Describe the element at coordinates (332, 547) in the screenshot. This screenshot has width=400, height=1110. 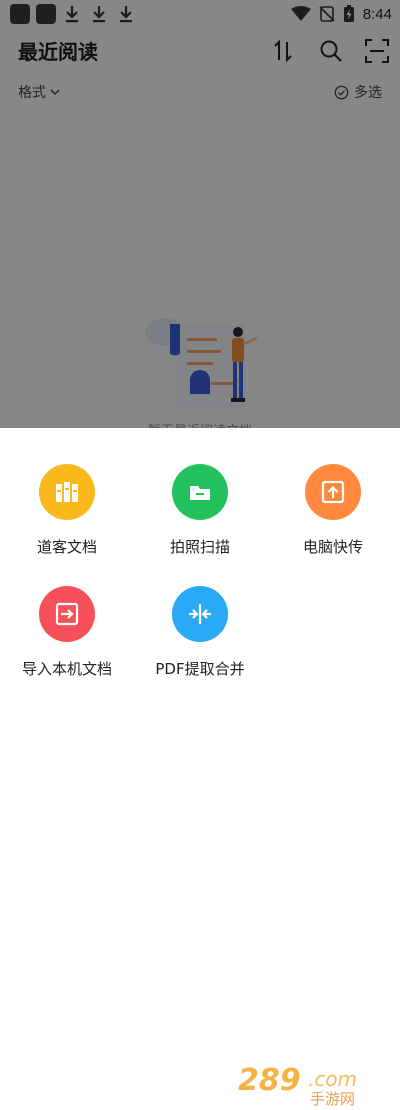
I see `action-label: 电脑快传` at that location.